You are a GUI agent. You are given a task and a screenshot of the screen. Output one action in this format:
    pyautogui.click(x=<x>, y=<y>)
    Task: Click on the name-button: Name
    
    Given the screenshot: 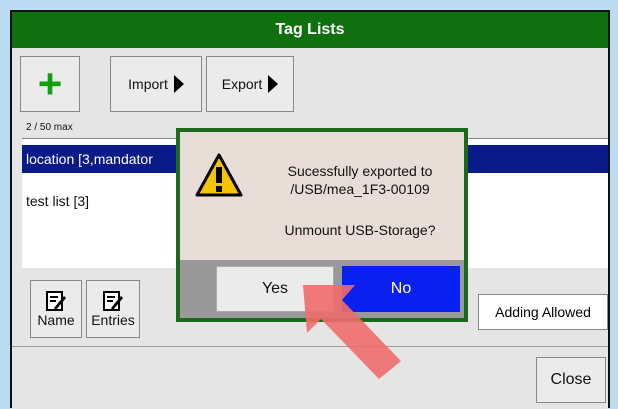 What is the action you would take?
    pyautogui.click(x=56, y=309)
    